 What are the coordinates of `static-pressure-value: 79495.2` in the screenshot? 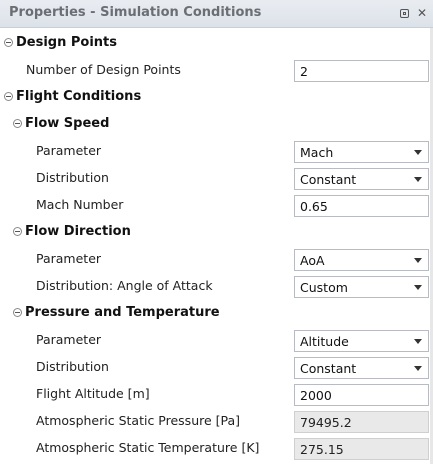 It's located at (361, 422).